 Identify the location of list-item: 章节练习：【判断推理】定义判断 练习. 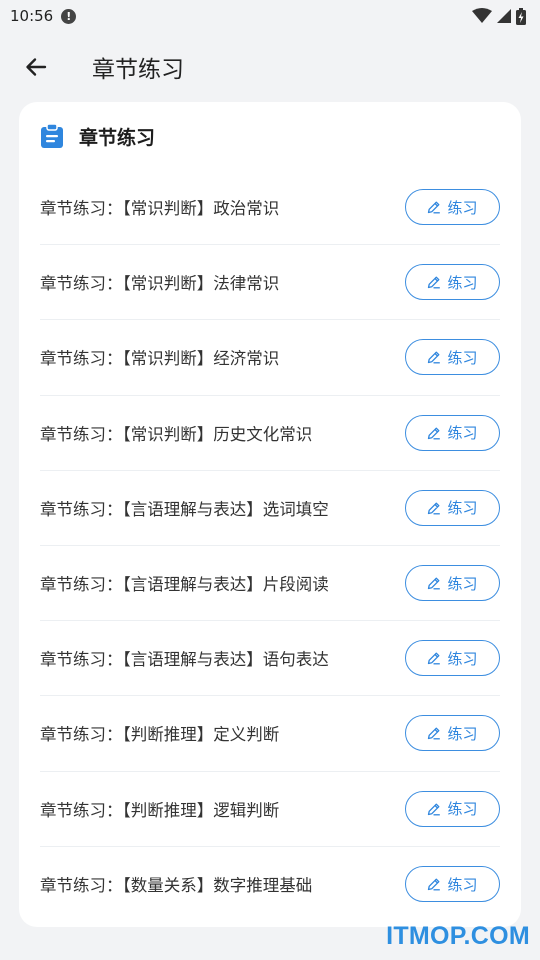
(270, 734).